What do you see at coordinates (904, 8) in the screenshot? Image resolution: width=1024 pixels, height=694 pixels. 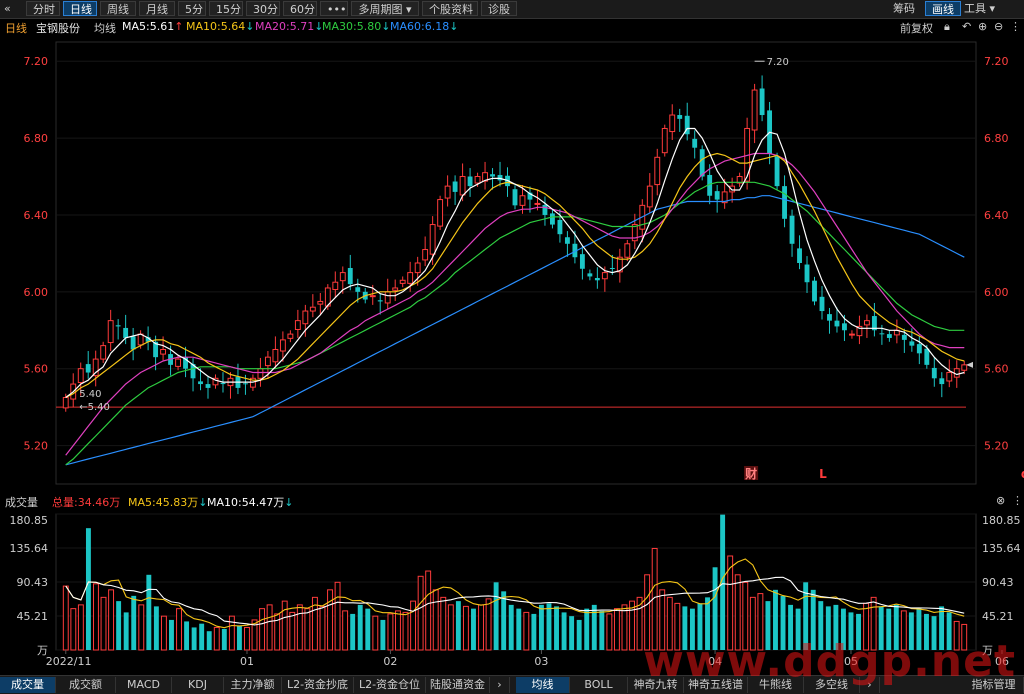 I see `chips-button: 筹码` at bounding box center [904, 8].